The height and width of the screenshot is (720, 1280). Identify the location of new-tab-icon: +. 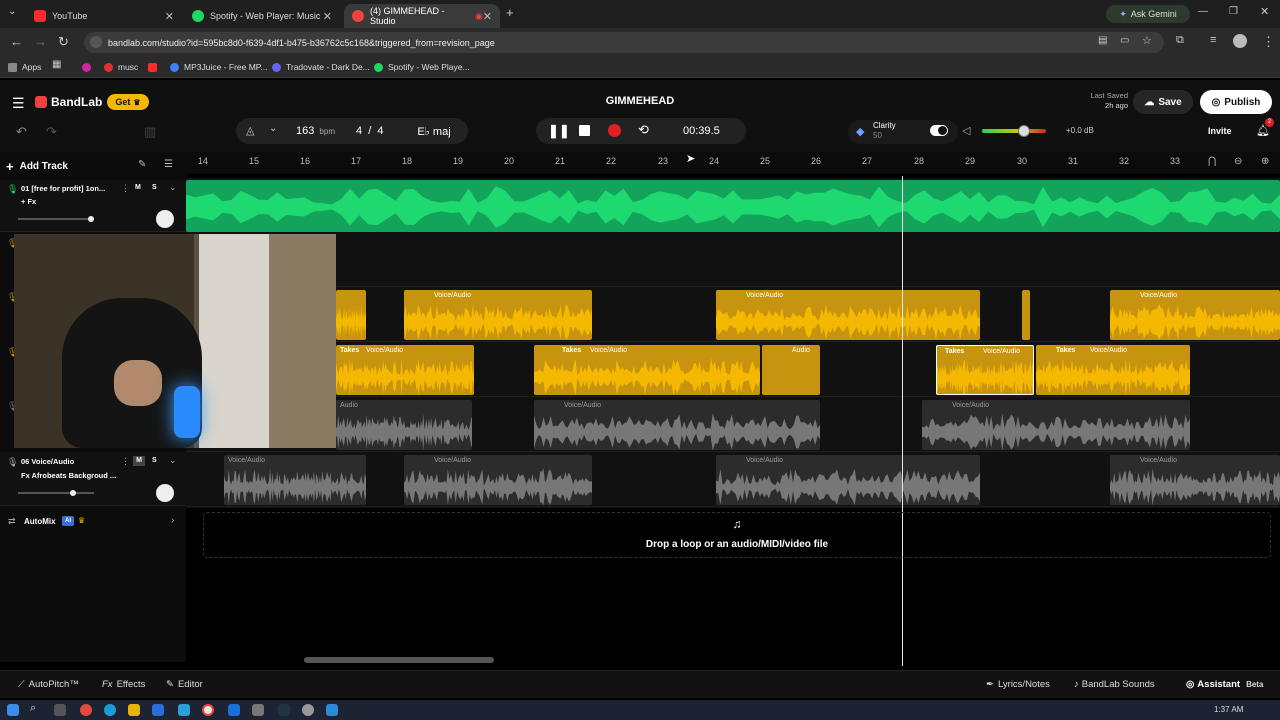
(510, 12).